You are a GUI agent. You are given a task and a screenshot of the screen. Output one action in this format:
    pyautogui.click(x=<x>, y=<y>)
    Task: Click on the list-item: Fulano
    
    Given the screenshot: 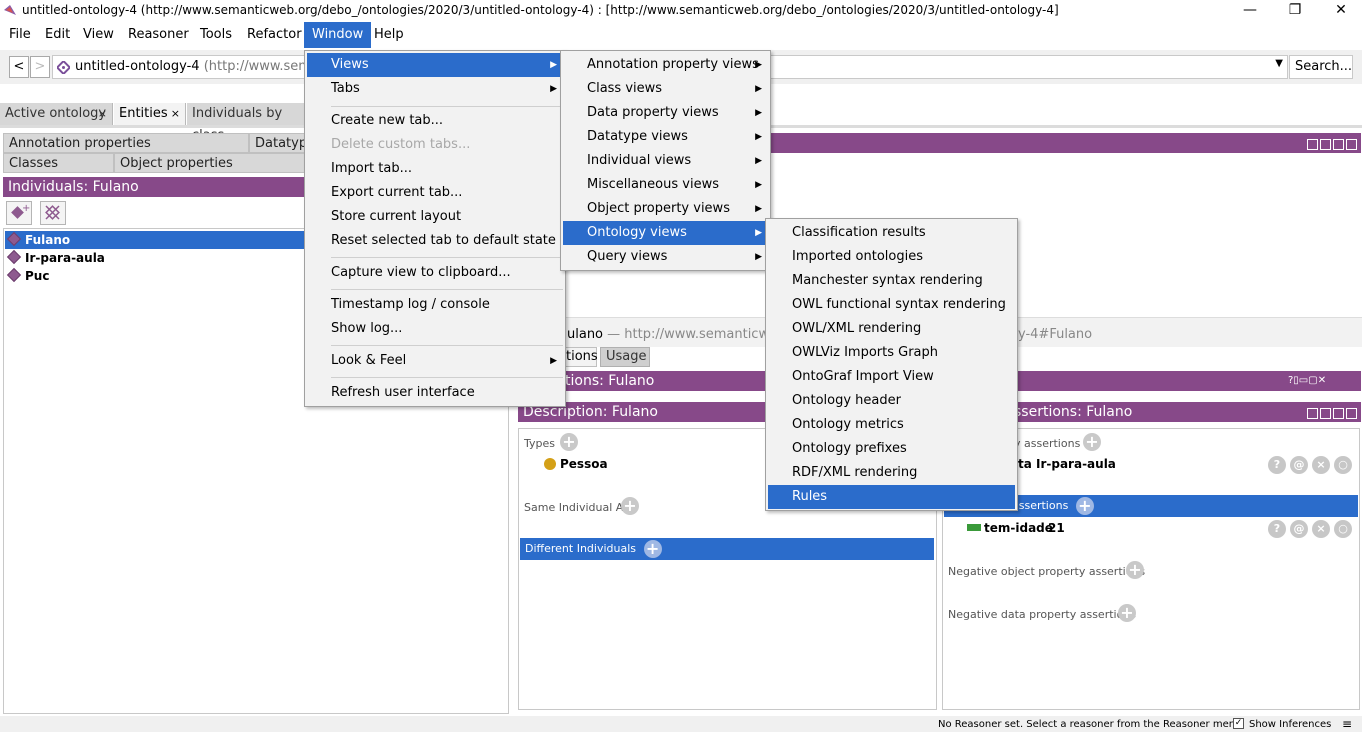 What is the action you would take?
    pyautogui.click(x=155, y=240)
    